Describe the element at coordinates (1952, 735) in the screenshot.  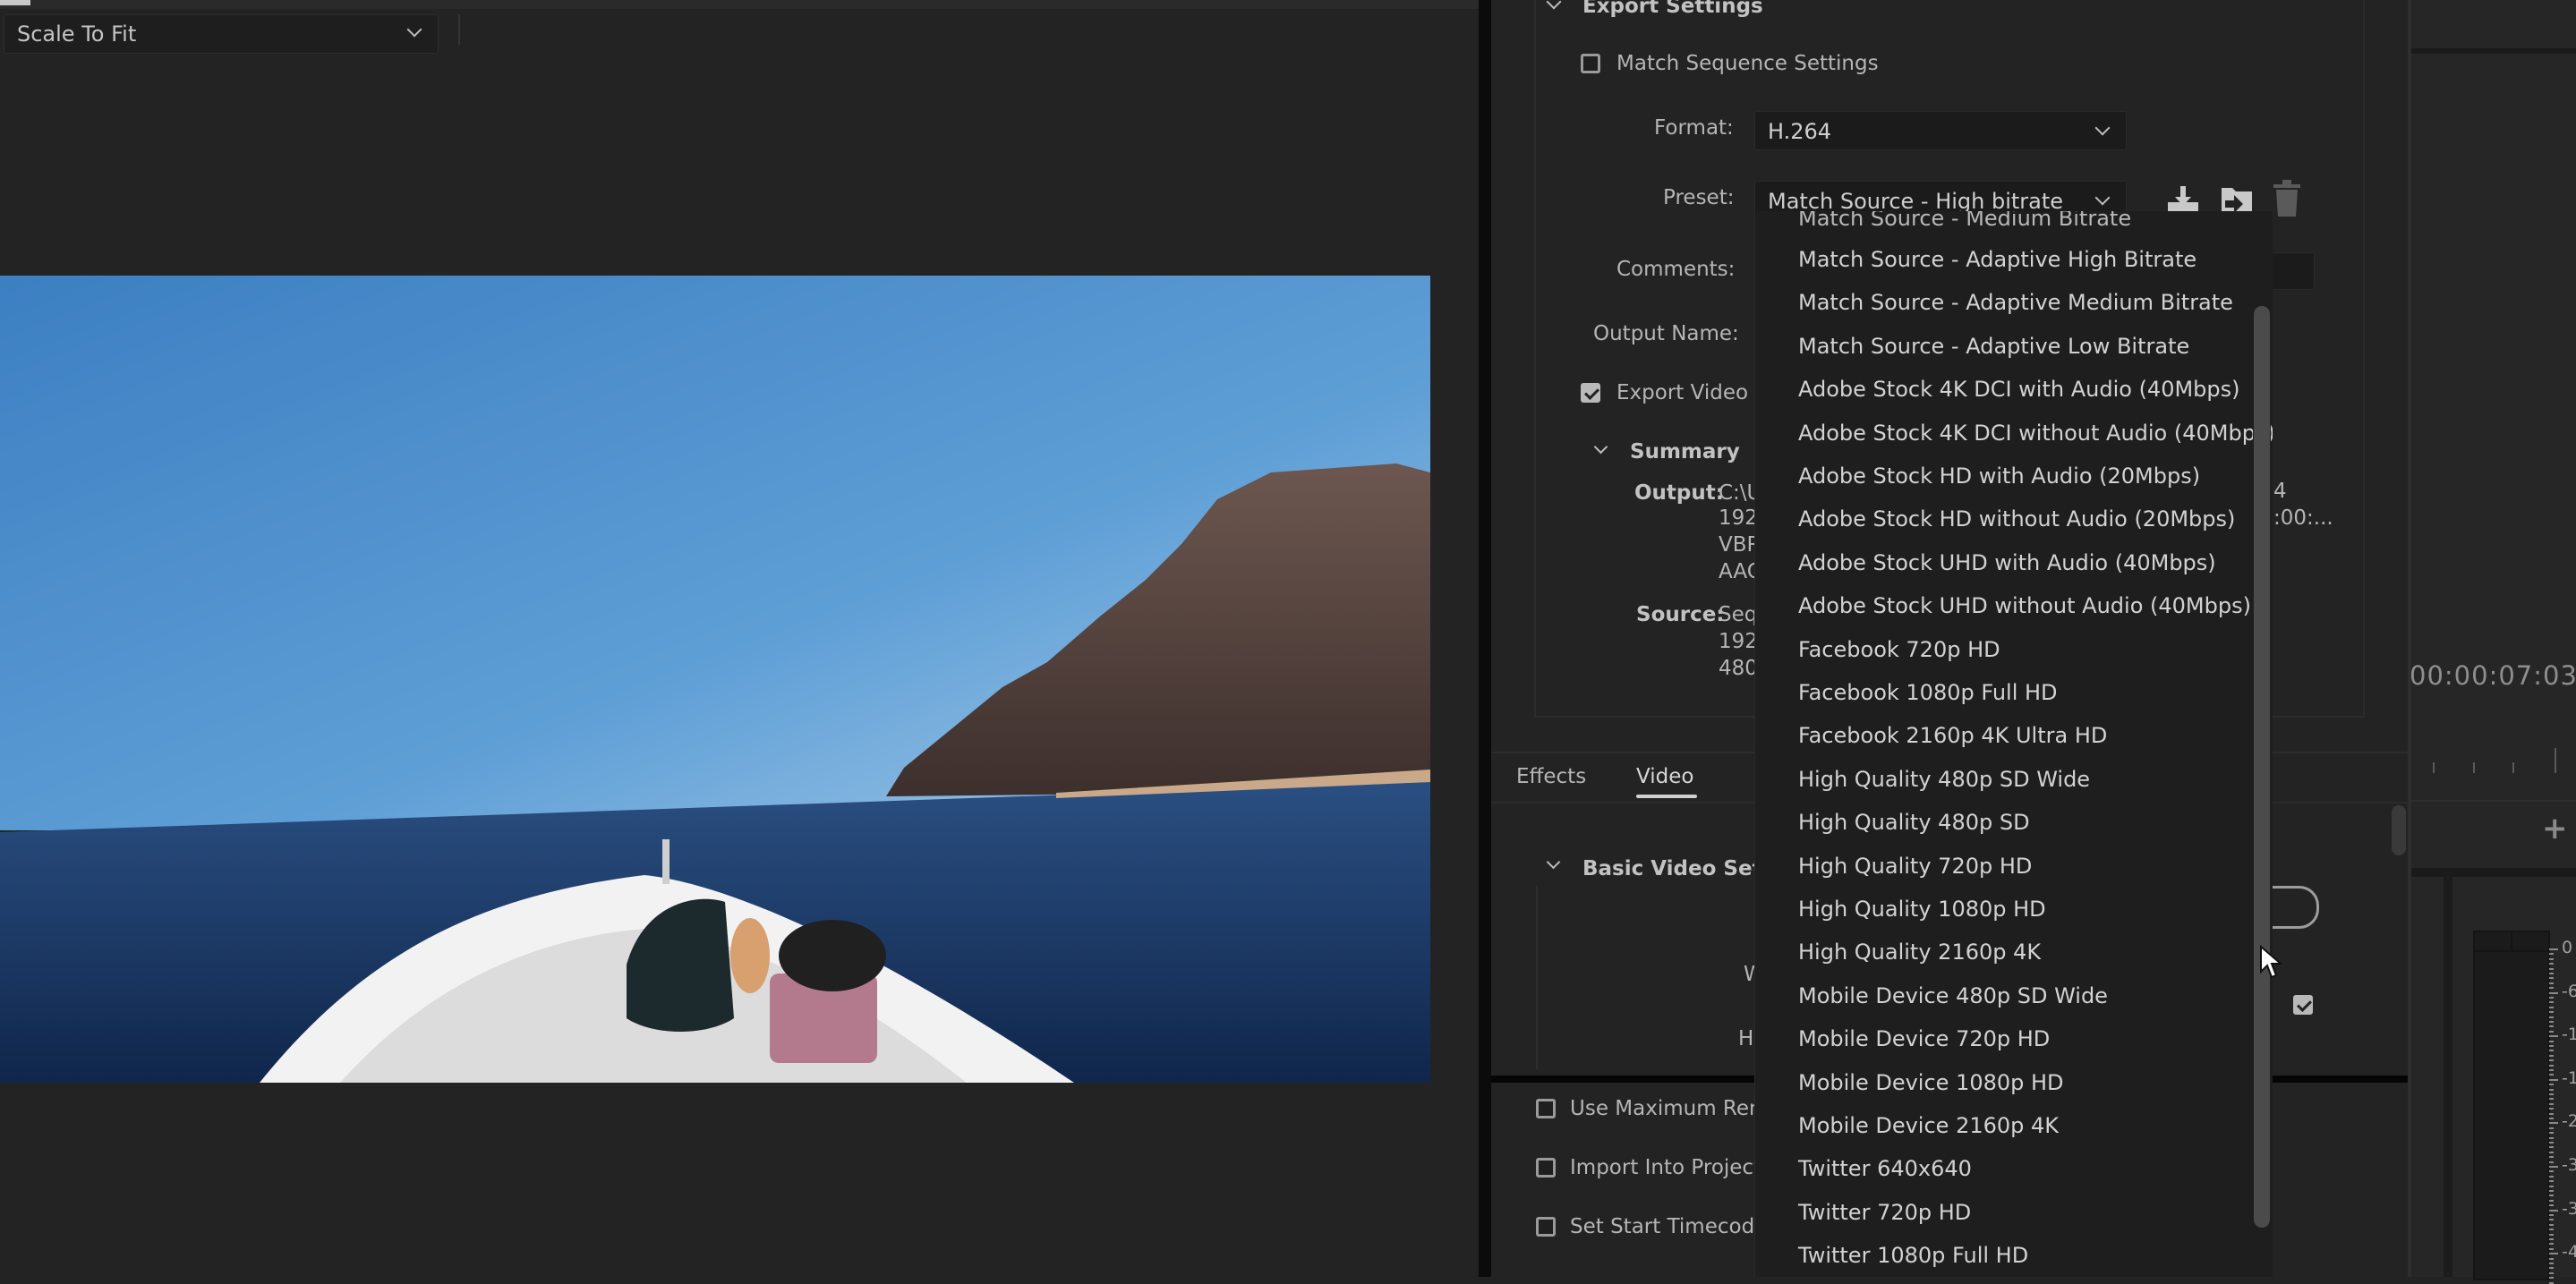
I see `preset-option: Facebook 2160p 4K Ultra HD` at that location.